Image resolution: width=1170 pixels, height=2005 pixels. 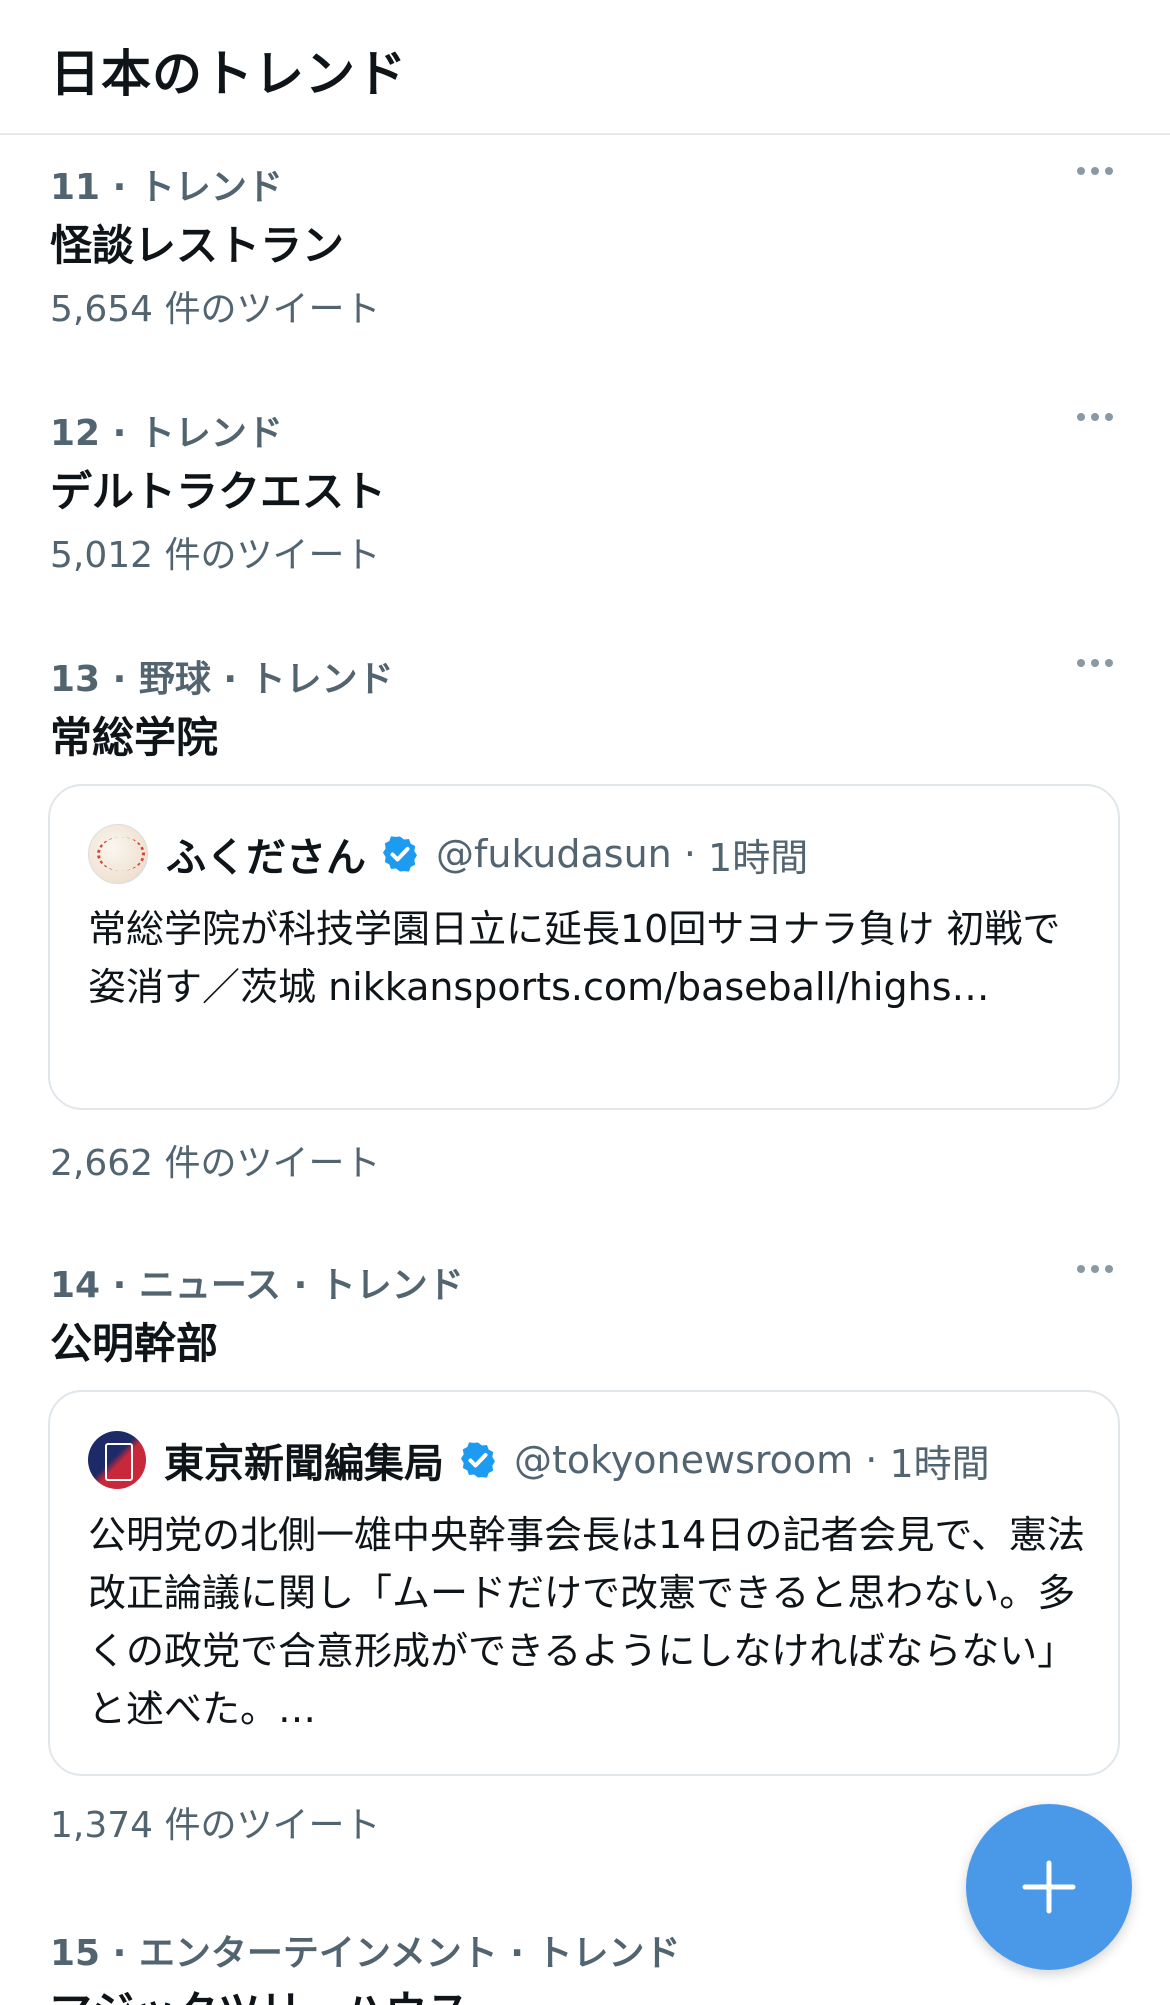 I want to click on trend-title: 怪談レストラン, so click(x=197, y=245).